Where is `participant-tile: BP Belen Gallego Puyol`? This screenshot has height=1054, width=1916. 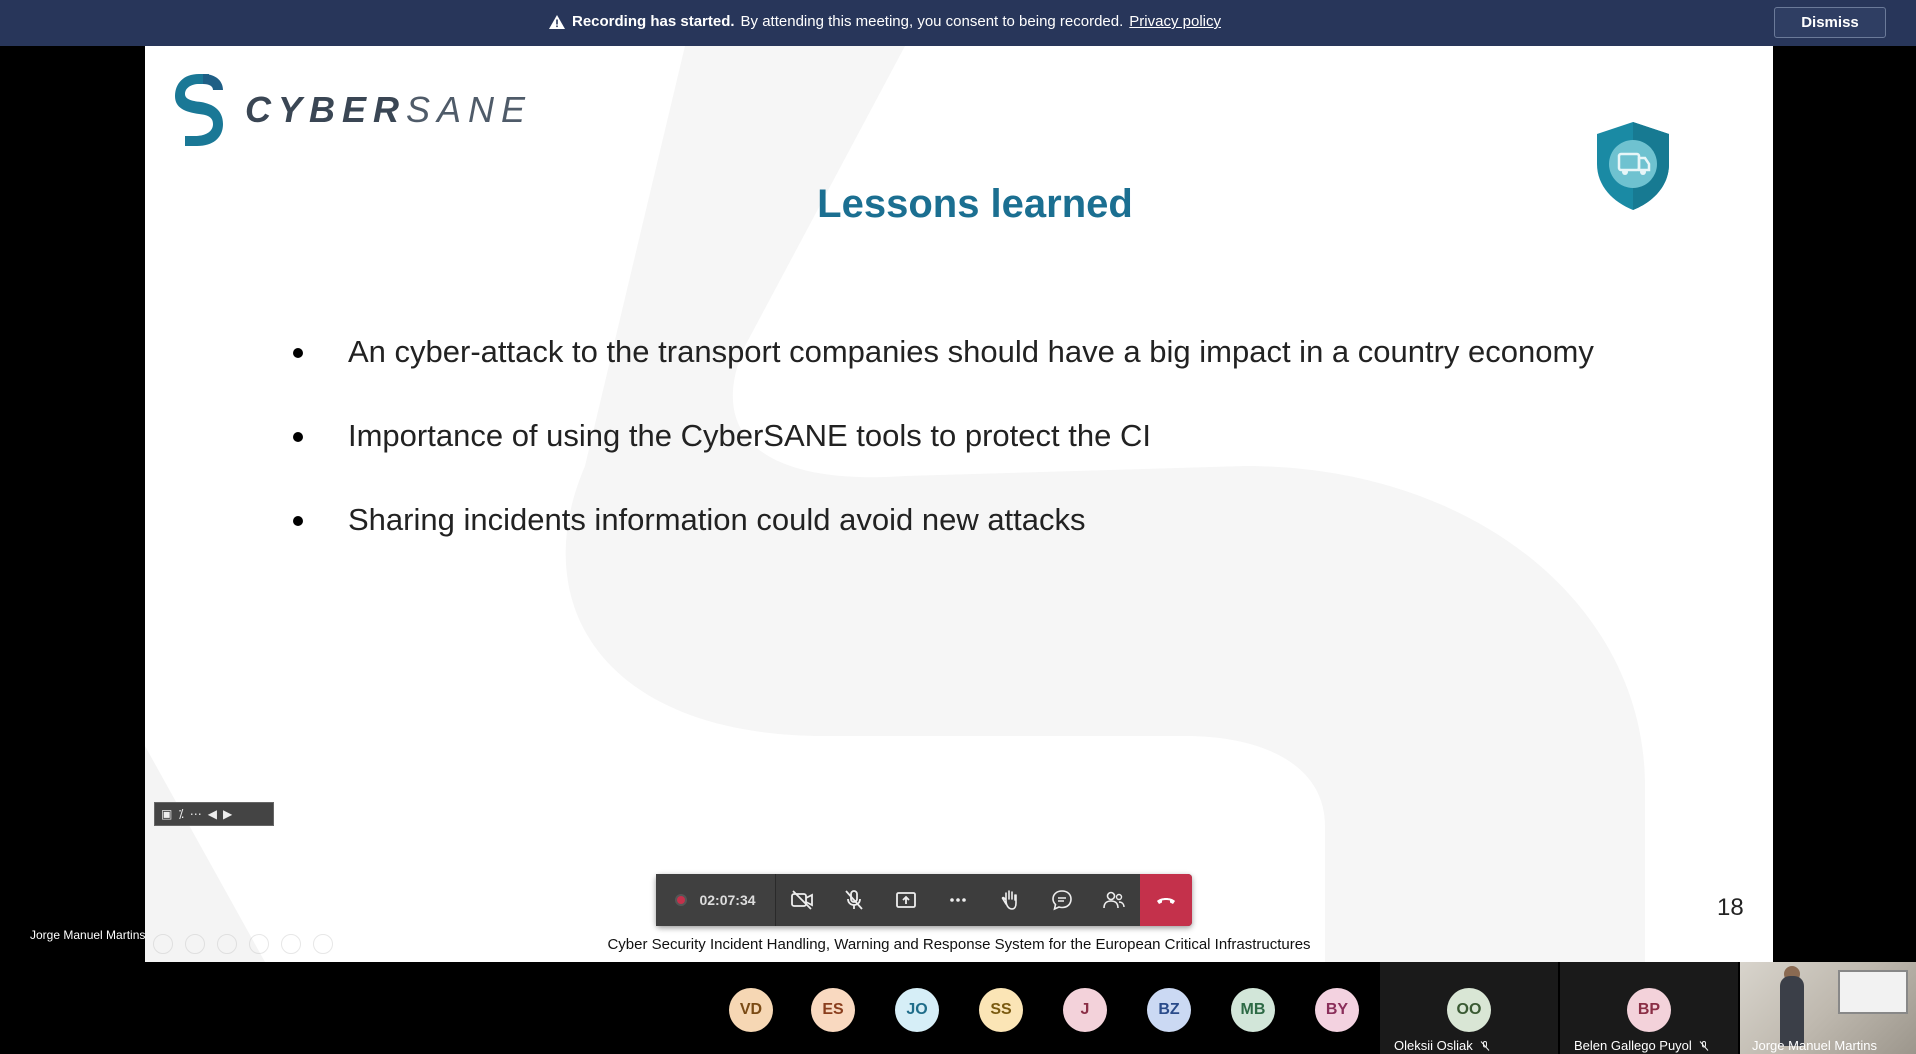
participant-tile: BP Belen Gallego Puyol is located at coordinates (1649, 1008).